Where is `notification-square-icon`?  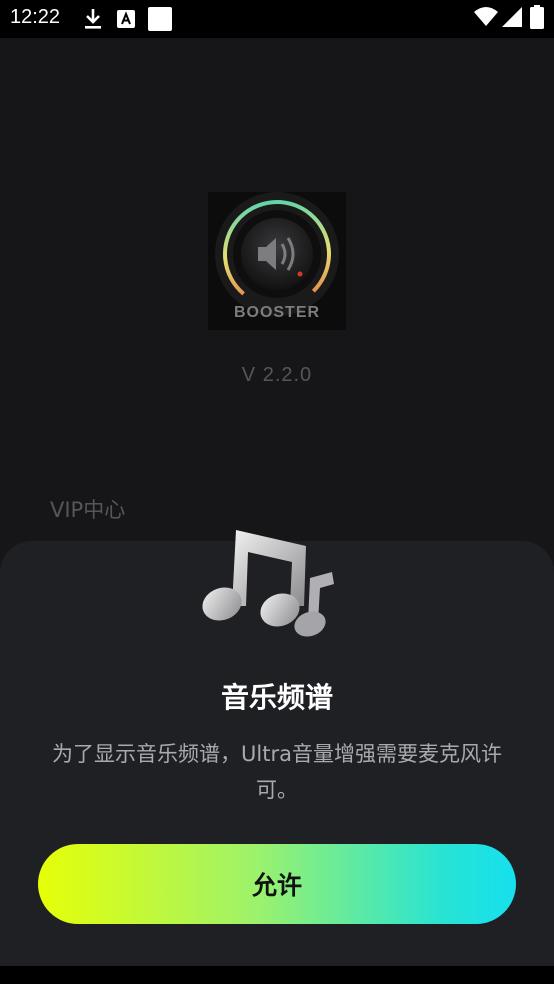 notification-square-icon is located at coordinates (160, 19).